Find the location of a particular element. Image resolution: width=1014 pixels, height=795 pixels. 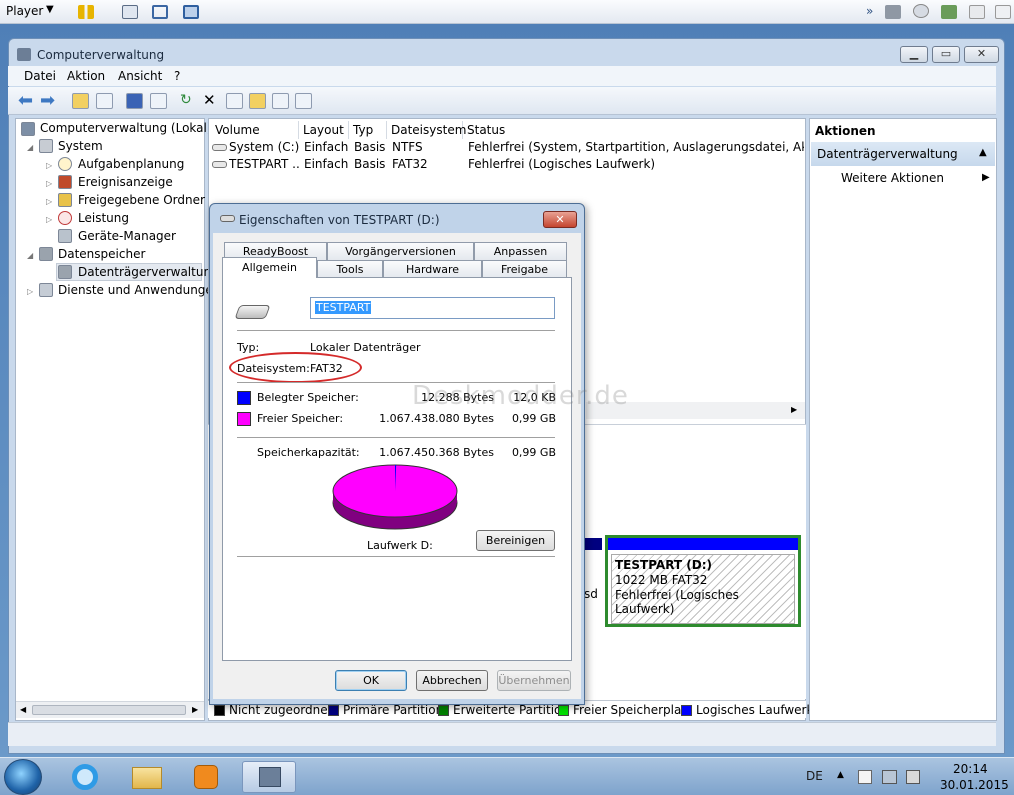

action-center-icon is located at coordinates (865, 777).